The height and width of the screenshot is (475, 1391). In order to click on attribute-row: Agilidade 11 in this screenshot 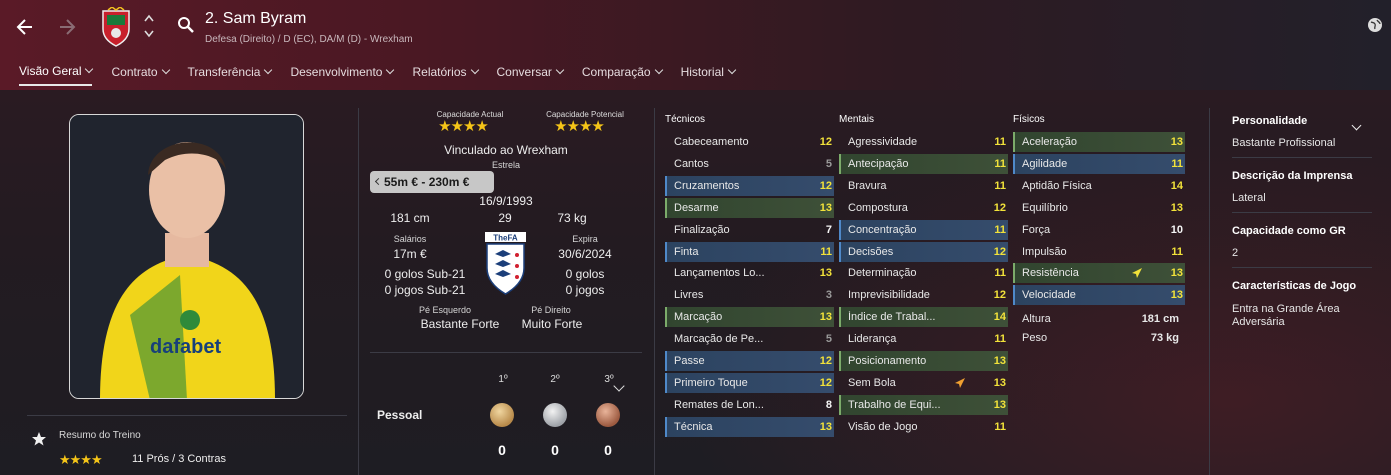, I will do `click(1099, 163)`.